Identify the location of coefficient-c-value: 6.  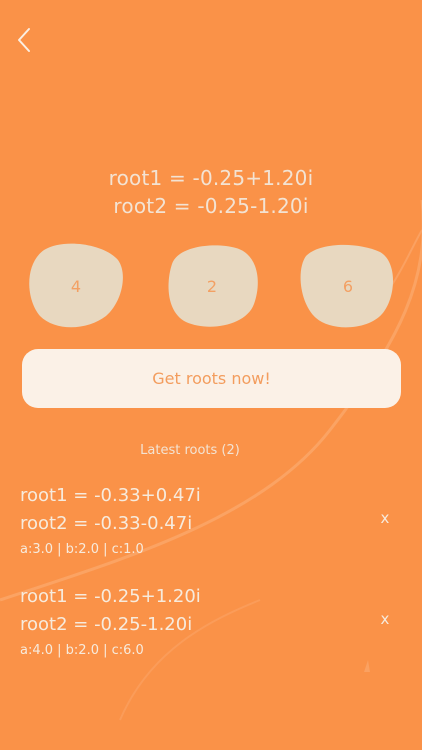
(348, 286).